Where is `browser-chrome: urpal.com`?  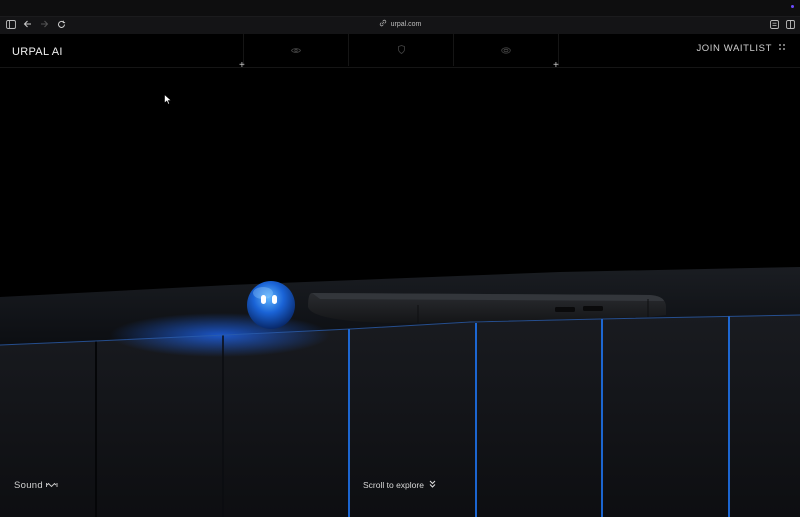
browser-chrome: urpal.com is located at coordinates (400, 17).